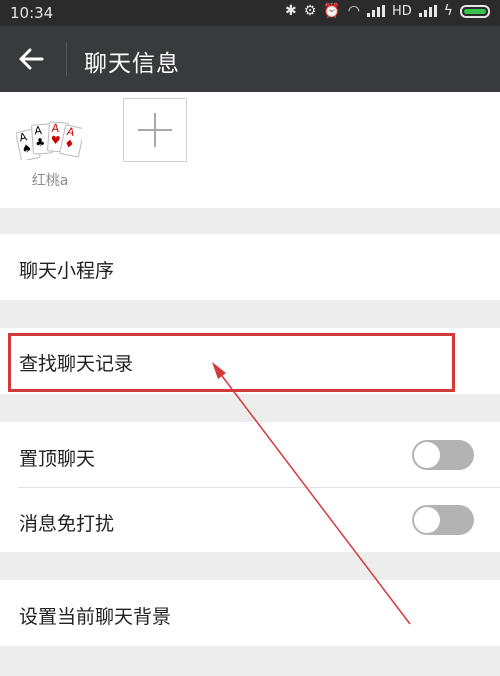  Describe the element at coordinates (49, 138) in the screenshot. I see `avatar: A ♠ A ♣ A ♥ A ♦` at that location.